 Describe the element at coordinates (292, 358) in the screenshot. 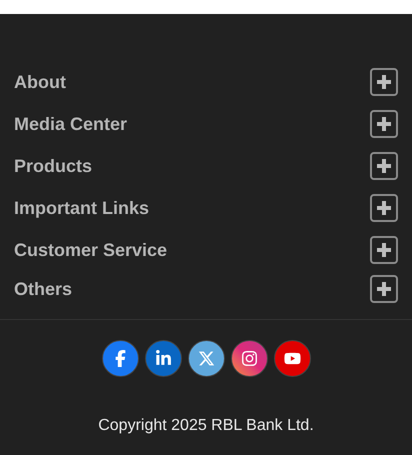

I see `youtube-icon` at that location.